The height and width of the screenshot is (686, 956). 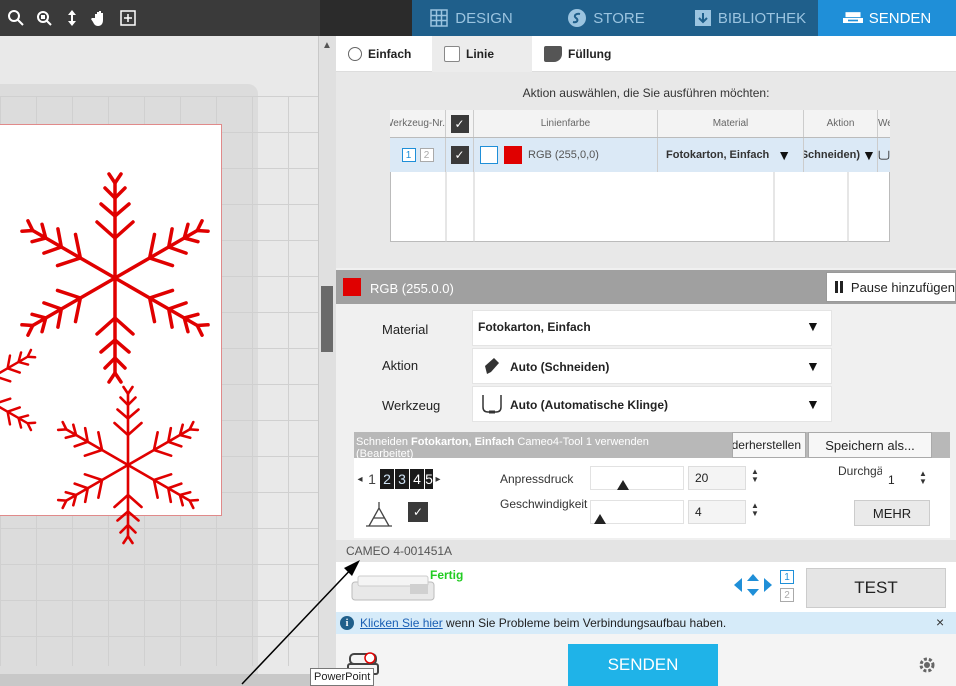 I want to click on line-icon, so click(x=452, y=53).